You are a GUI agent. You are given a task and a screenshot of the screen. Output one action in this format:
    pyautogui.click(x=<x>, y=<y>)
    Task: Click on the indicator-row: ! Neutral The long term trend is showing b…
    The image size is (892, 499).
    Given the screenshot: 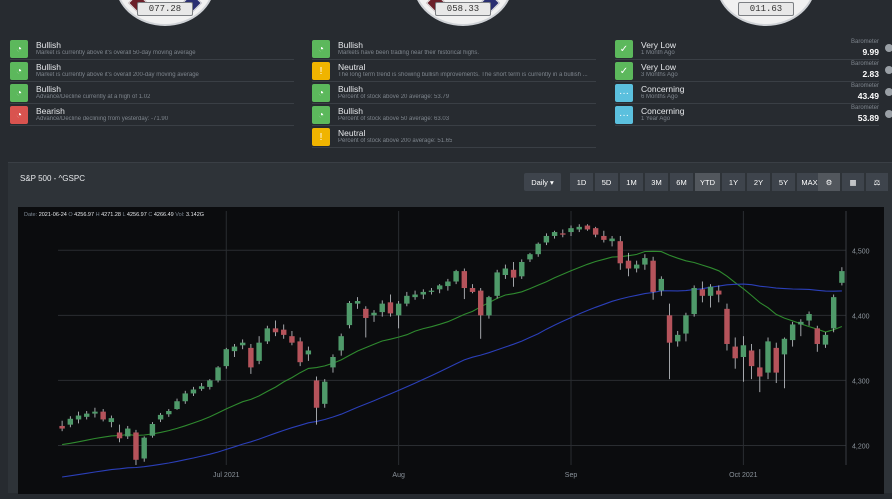 What is the action you would take?
    pyautogui.click(x=454, y=71)
    